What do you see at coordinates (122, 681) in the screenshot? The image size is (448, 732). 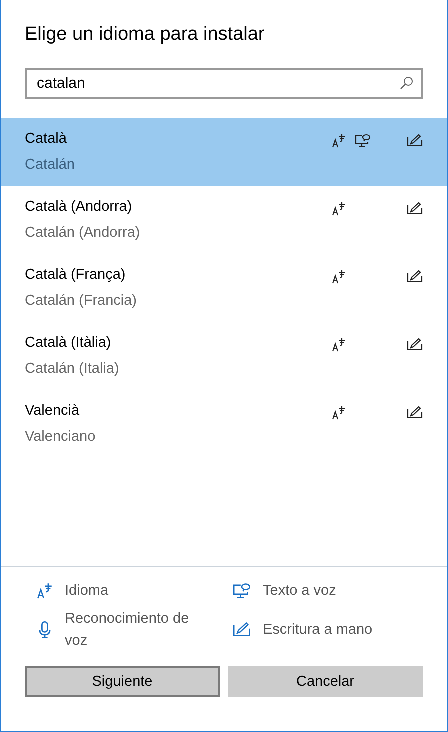 I see `next-button: Siguiente` at bounding box center [122, 681].